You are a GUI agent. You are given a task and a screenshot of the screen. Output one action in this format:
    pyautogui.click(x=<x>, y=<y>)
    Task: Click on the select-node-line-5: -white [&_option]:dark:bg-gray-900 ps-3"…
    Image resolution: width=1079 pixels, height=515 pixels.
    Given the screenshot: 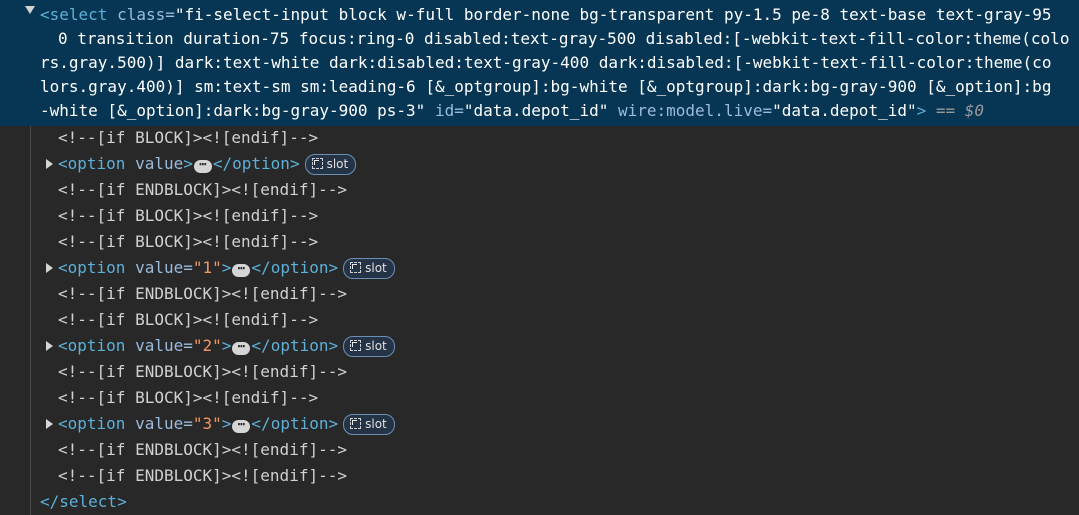 What is the action you would take?
    pyautogui.click(x=512, y=111)
    